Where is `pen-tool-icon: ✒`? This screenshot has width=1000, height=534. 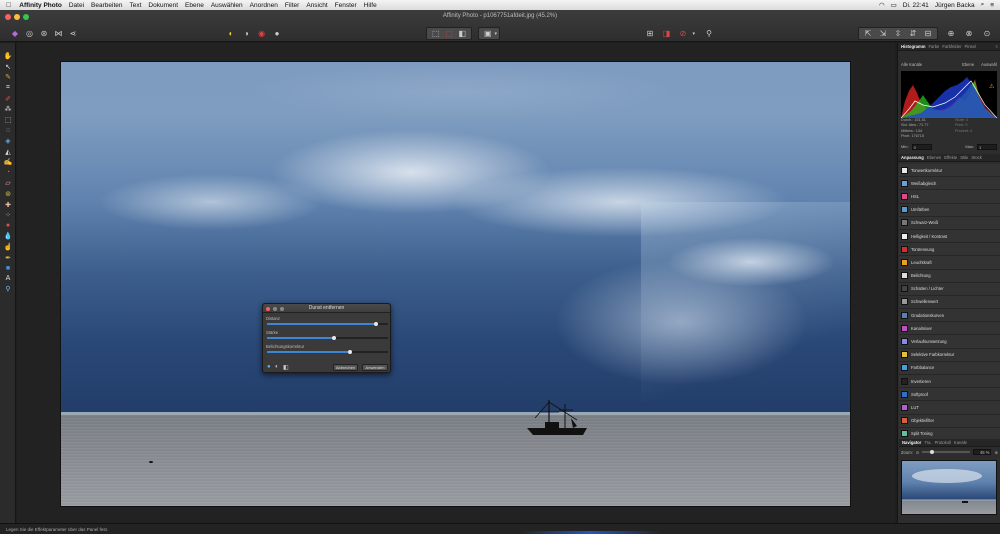 pen-tool-icon: ✒ is located at coordinates (8, 257).